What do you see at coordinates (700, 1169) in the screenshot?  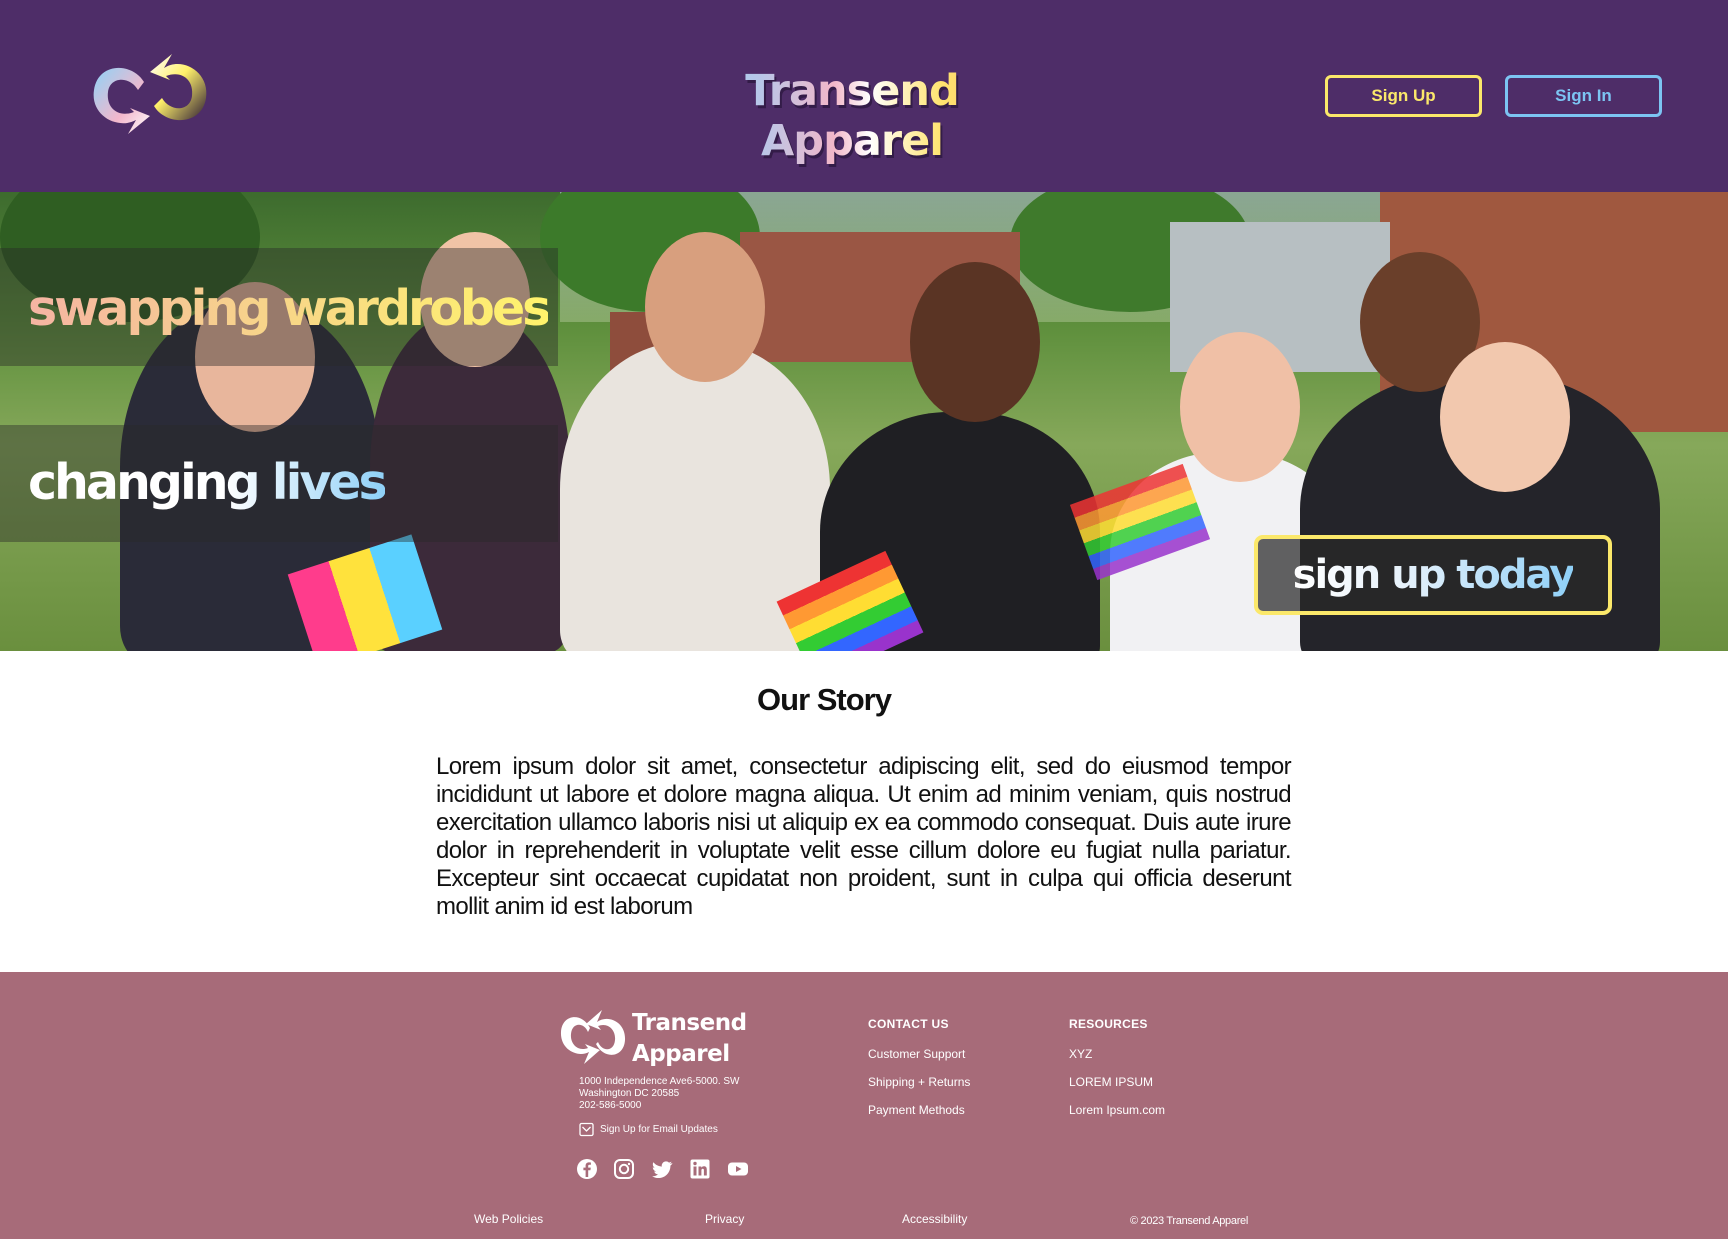 I see `linkedin-icon` at bounding box center [700, 1169].